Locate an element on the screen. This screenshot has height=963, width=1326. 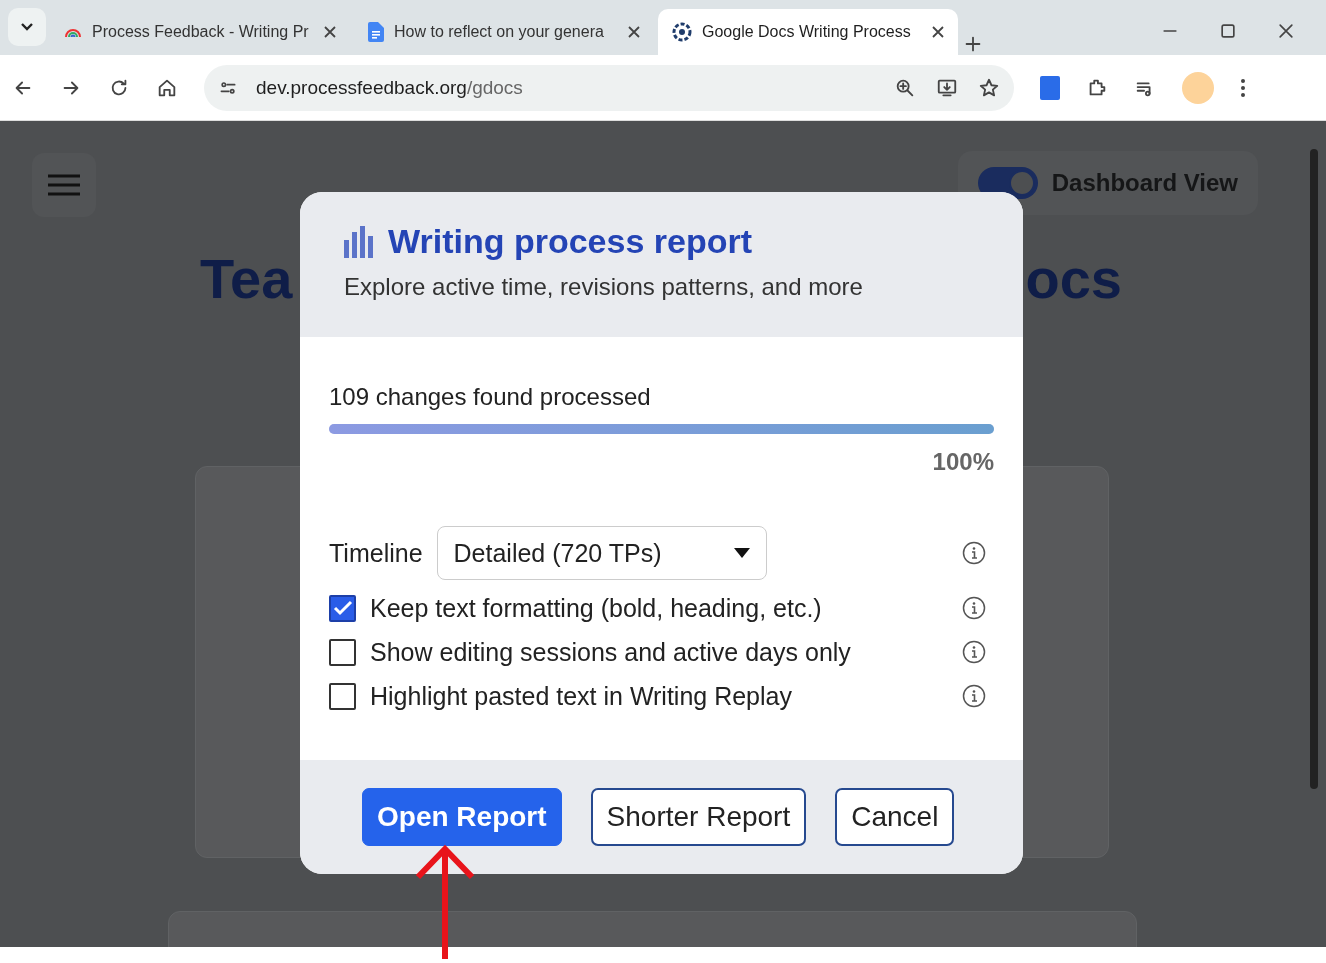
check-icon is located at coordinates (342, 608).